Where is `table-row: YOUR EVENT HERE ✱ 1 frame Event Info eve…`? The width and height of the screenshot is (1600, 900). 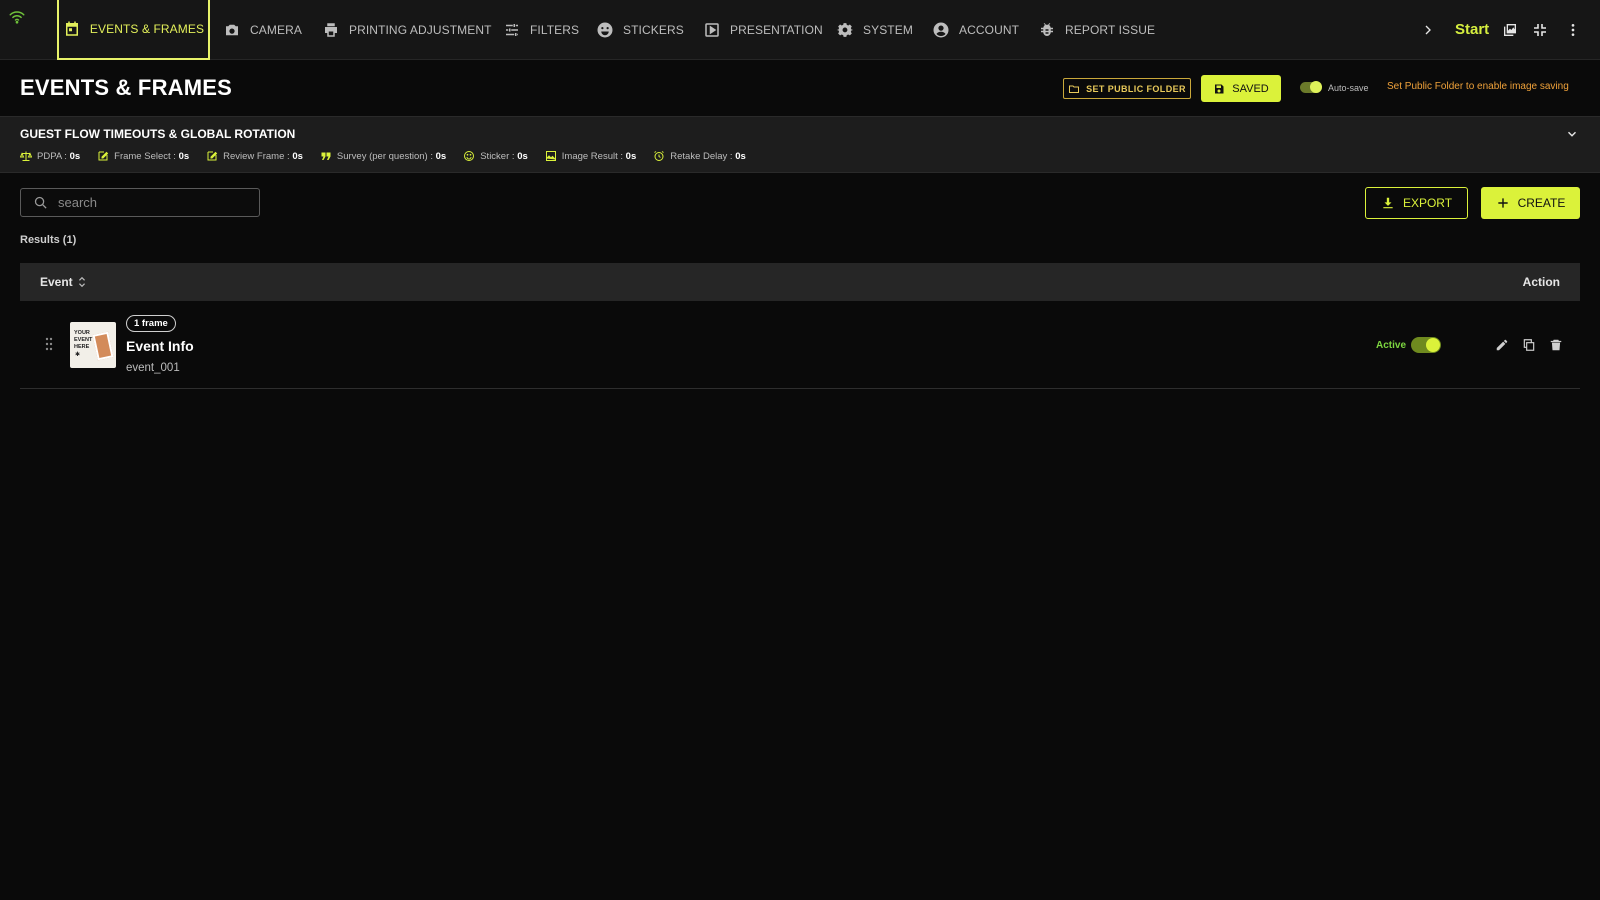 table-row: YOUR EVENT HERE ✱ 1 frame Event Info eve… is located at coordinates (800, 345).